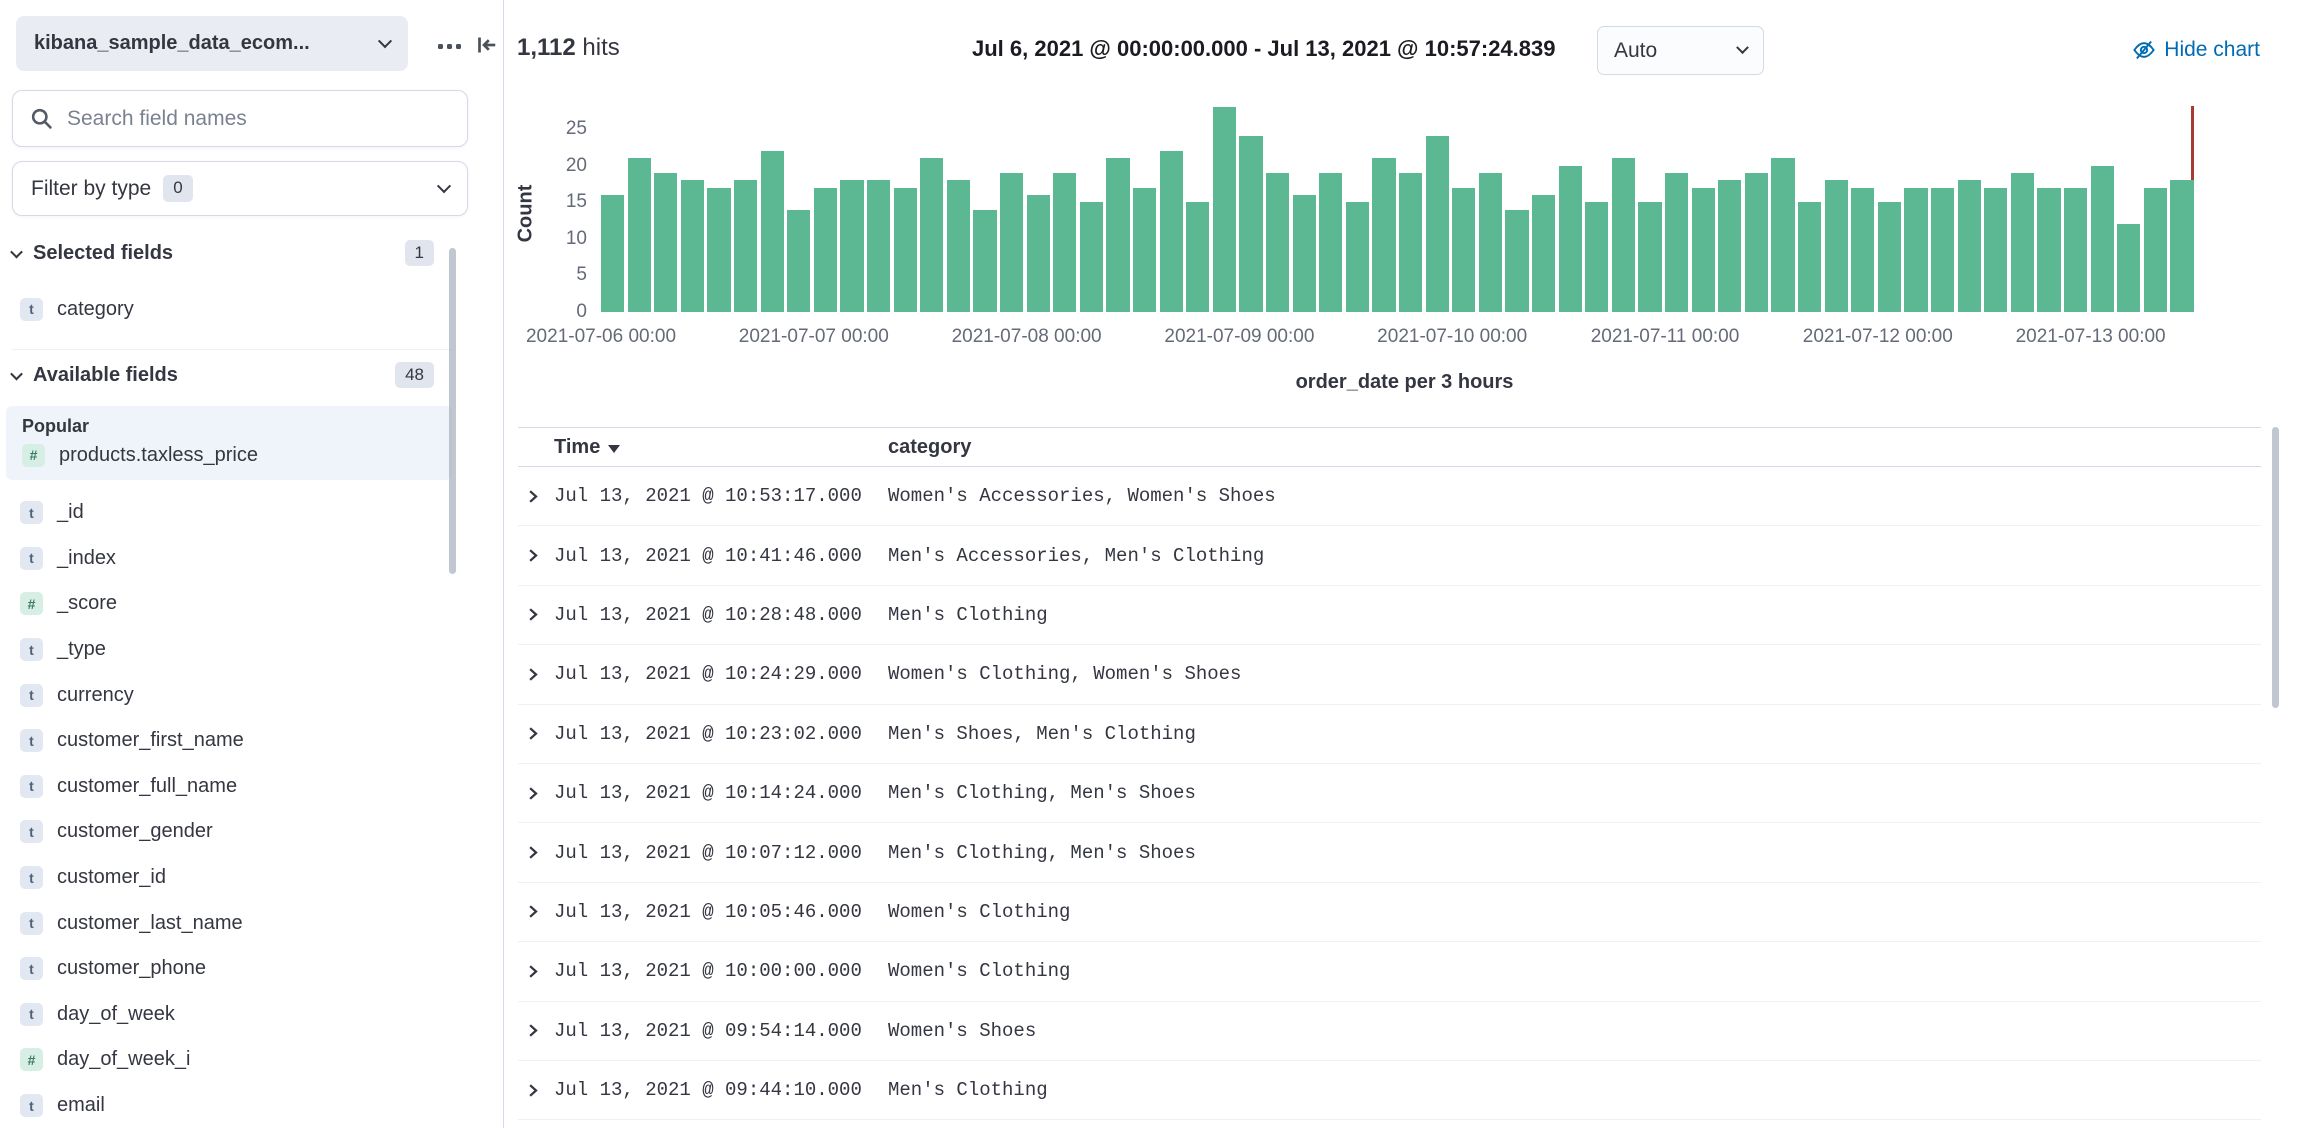 The height and width of the screenshot is (1128, 2304). Describe the element at coordinates (229, 455) in the screenshot. I see `field-item-products.taxless_price: # products.taxless_price` at that location.